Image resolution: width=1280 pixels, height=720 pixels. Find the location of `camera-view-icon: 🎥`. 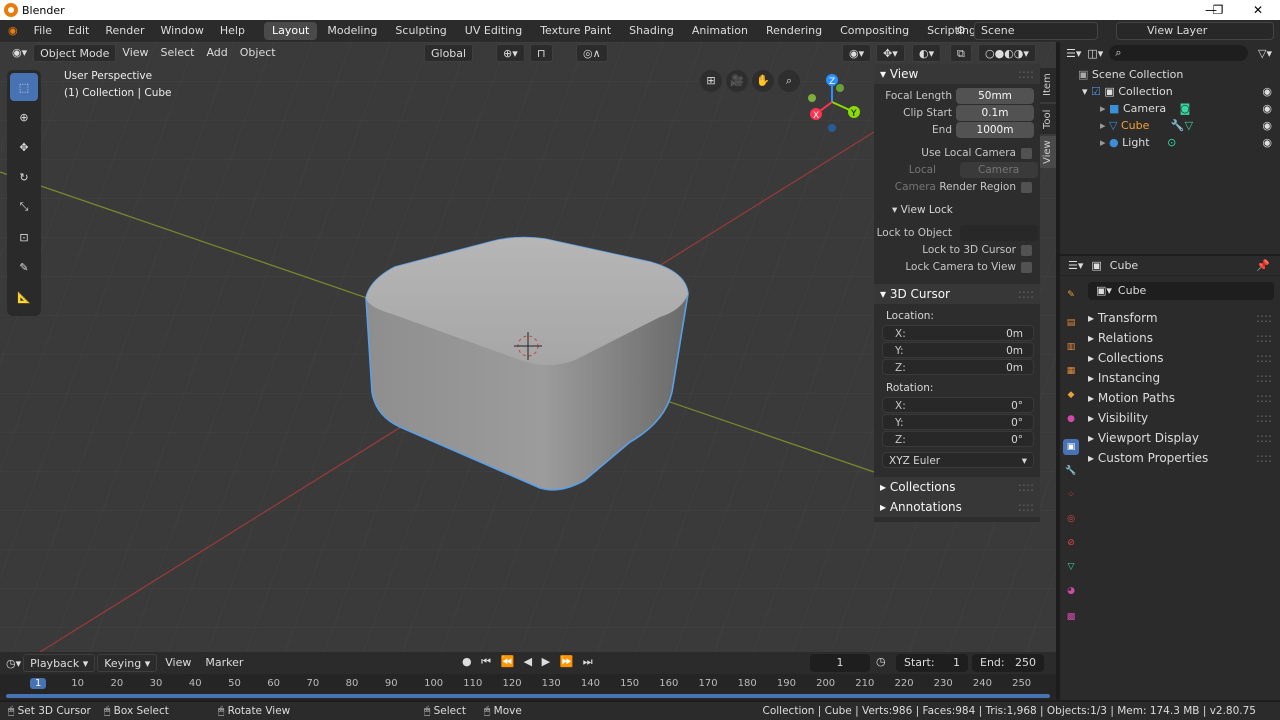

camera-view-icon: 🎥 is located at coordinates (737, 81).